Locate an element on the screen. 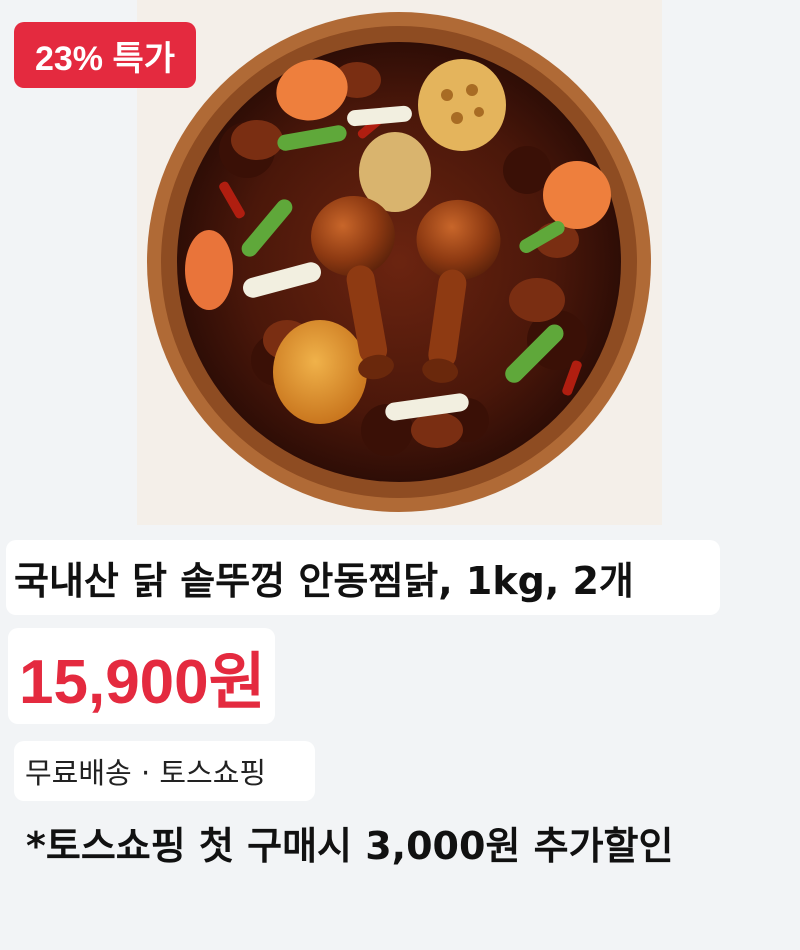 This screenshot has height=950, width=800. shipping-info-card: 무료배송 · 토스쇼핑 is located at coordinates (164, 771).